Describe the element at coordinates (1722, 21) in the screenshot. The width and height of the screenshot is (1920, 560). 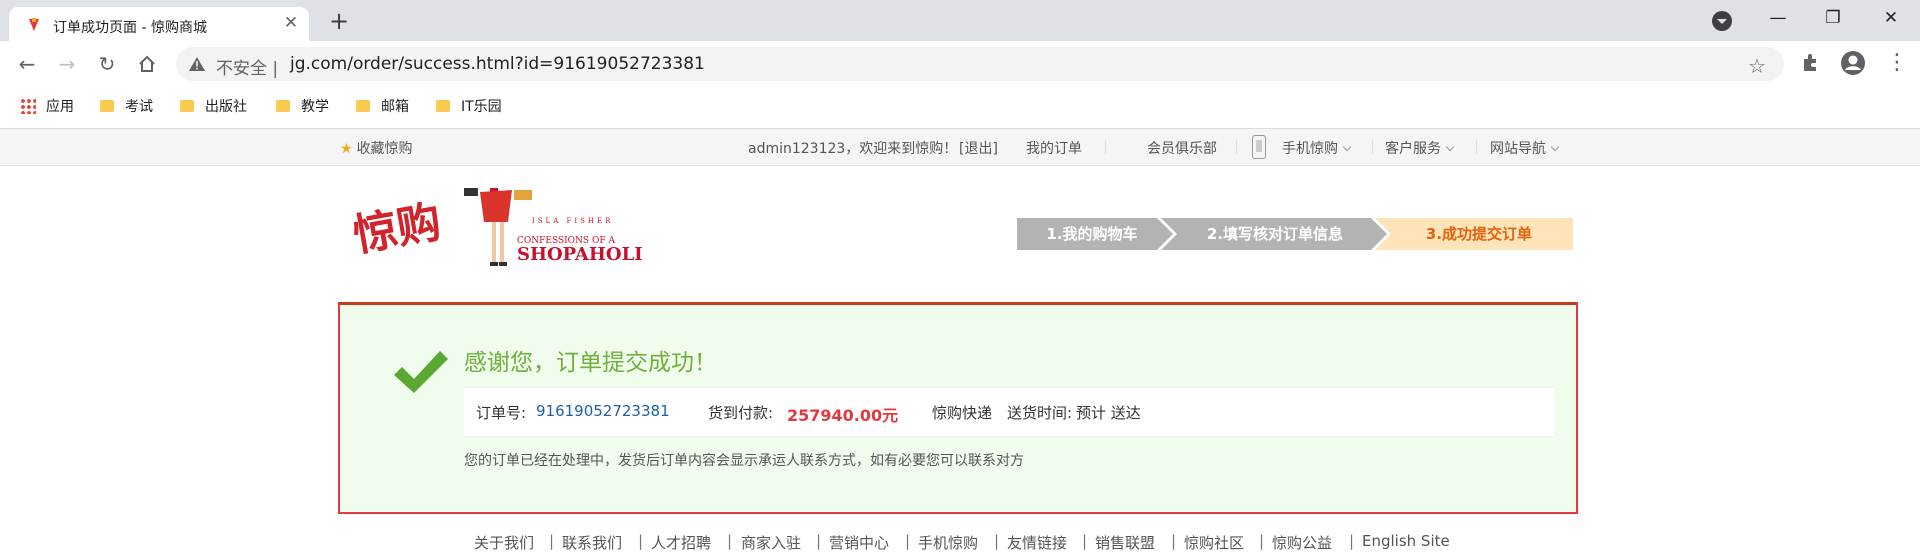
I see `tab-search-icon` at that location.